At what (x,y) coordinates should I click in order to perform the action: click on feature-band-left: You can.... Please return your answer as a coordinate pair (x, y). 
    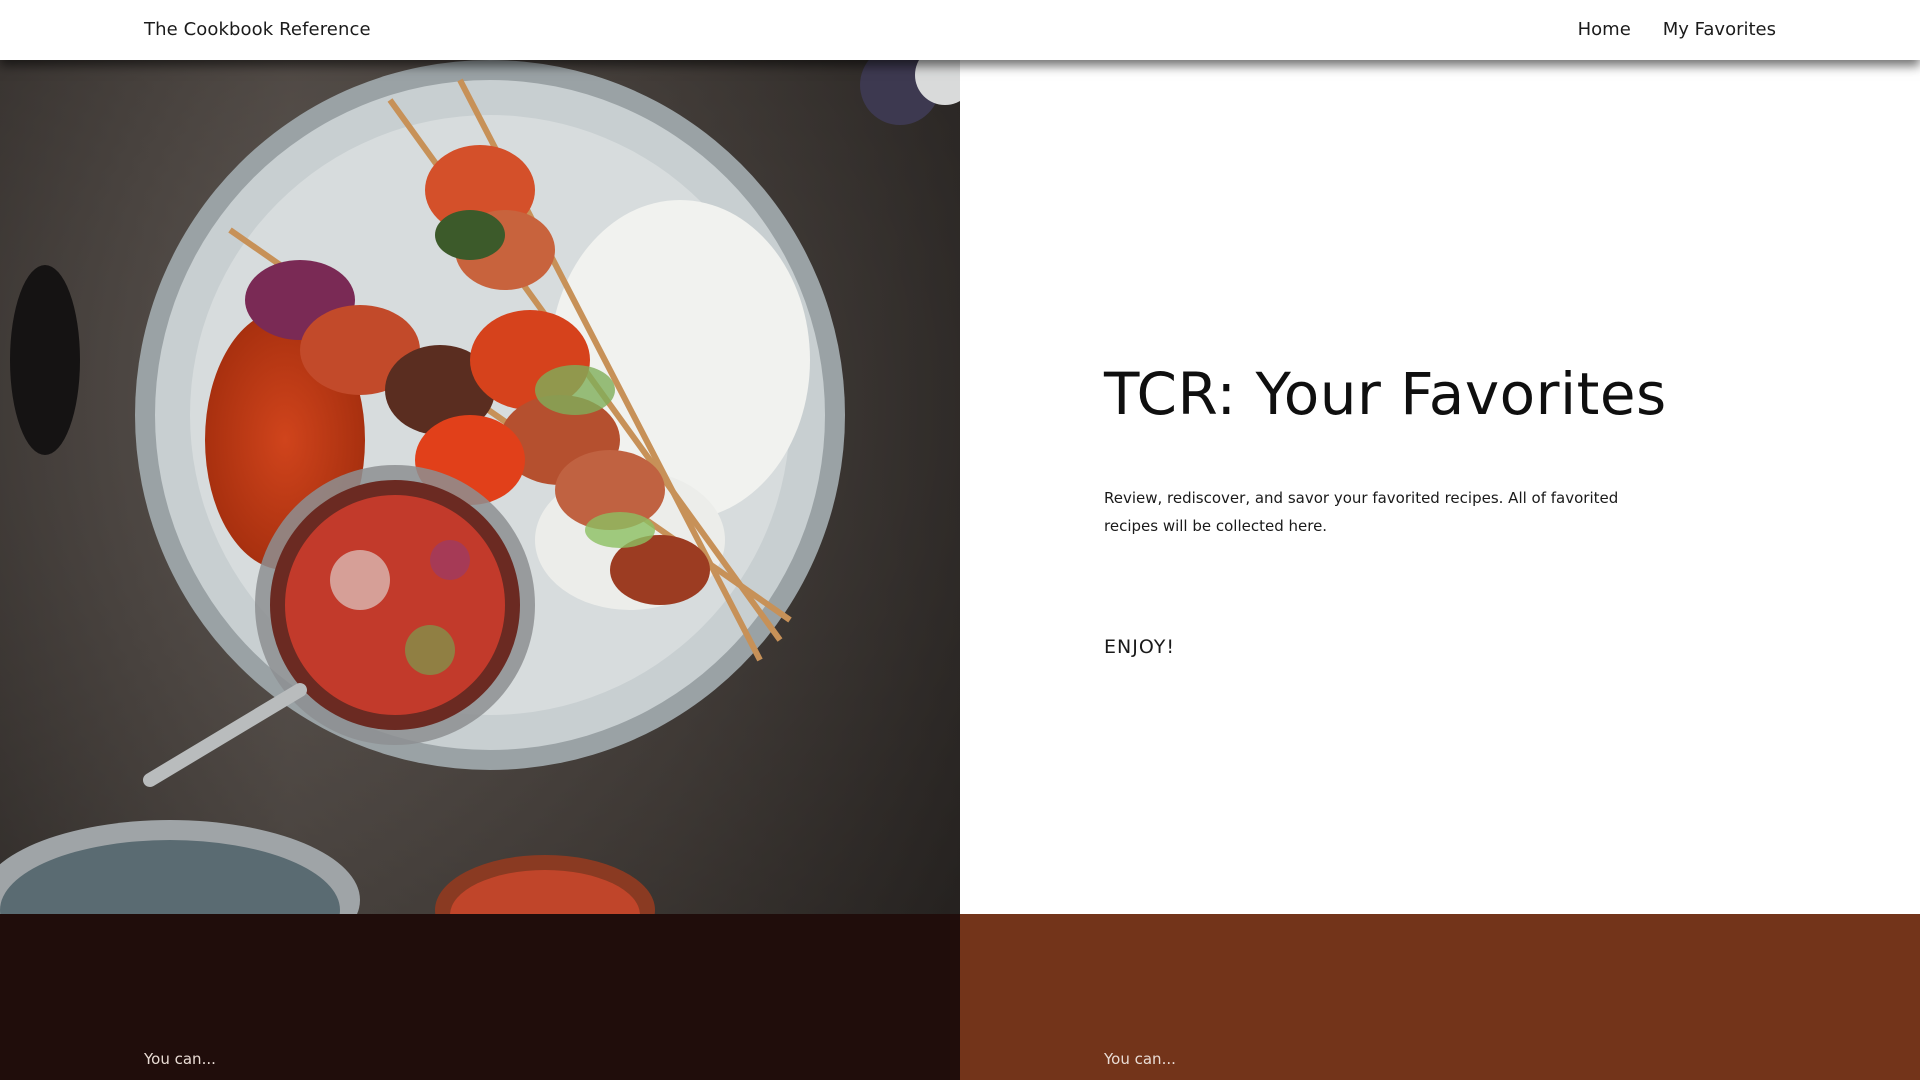
    Looking at the image, I should click on (480, 997).